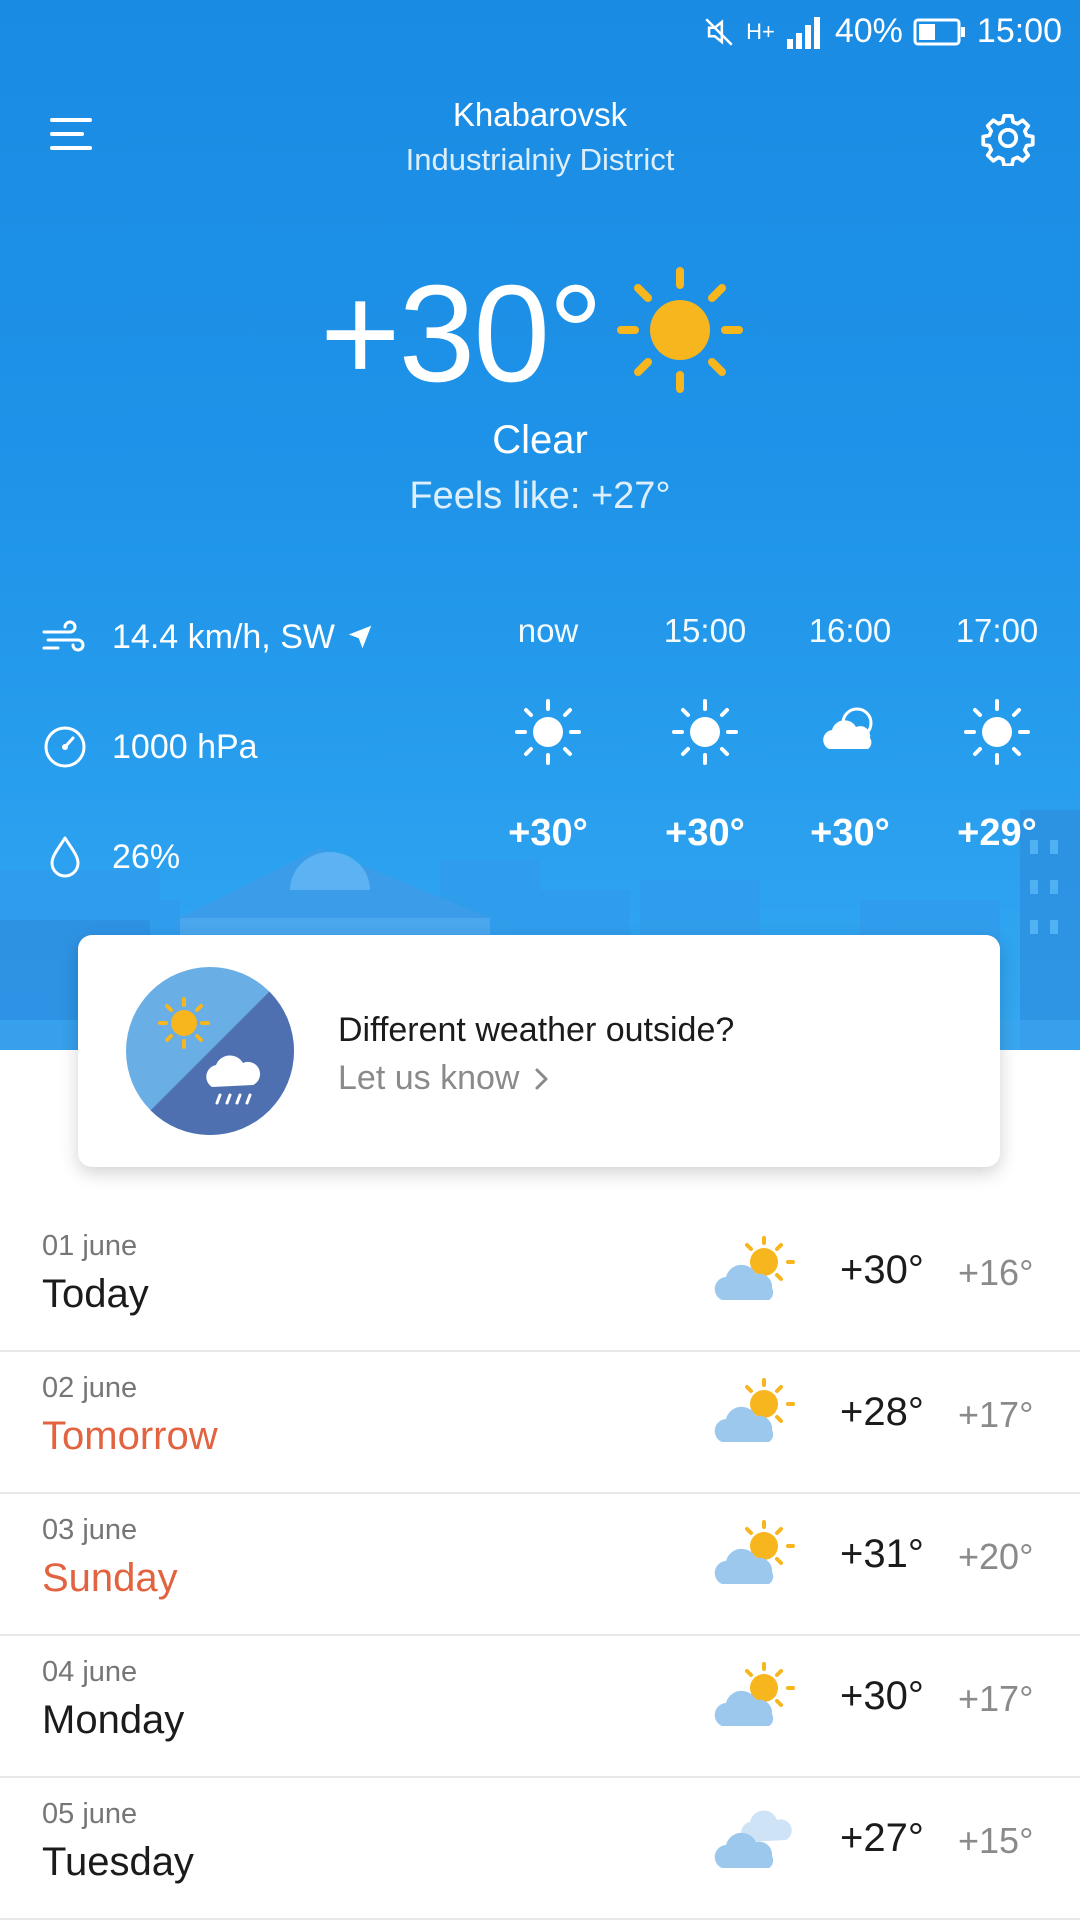  What do you see at coordinates (429, 1078) in the screenshot?
I see `card-link-label: Let us know` at bounding box center [429, 1078].